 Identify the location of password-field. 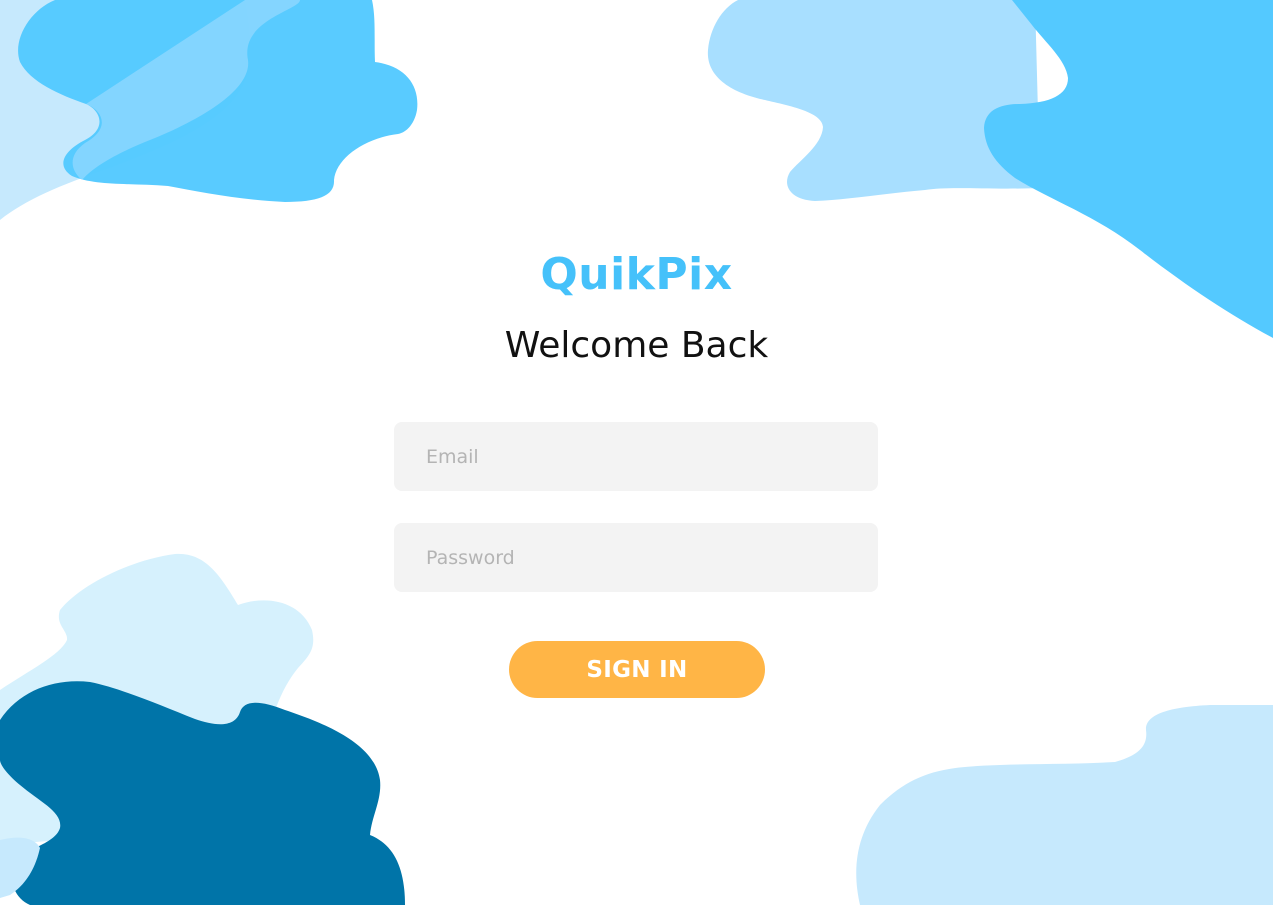
(636, 557).